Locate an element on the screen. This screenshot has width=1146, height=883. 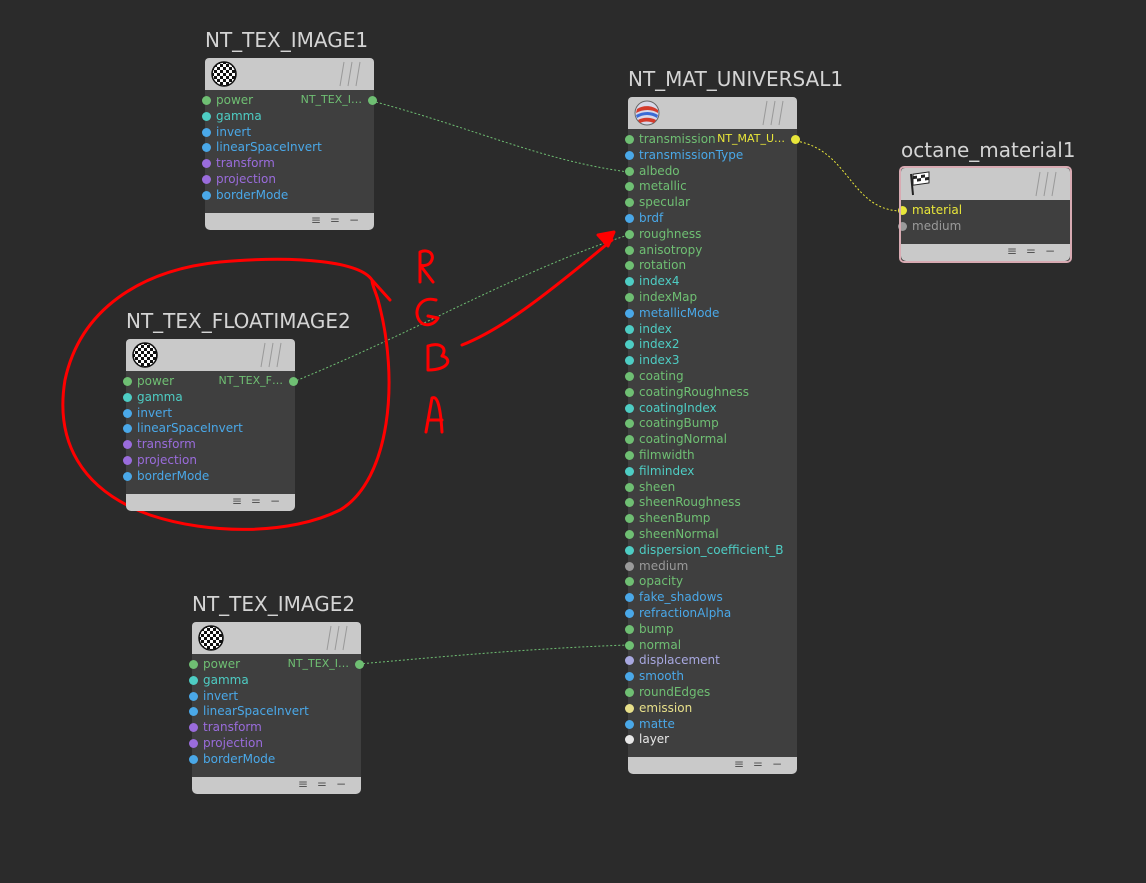
input-row: brdf is located at coordinates (711, 218).